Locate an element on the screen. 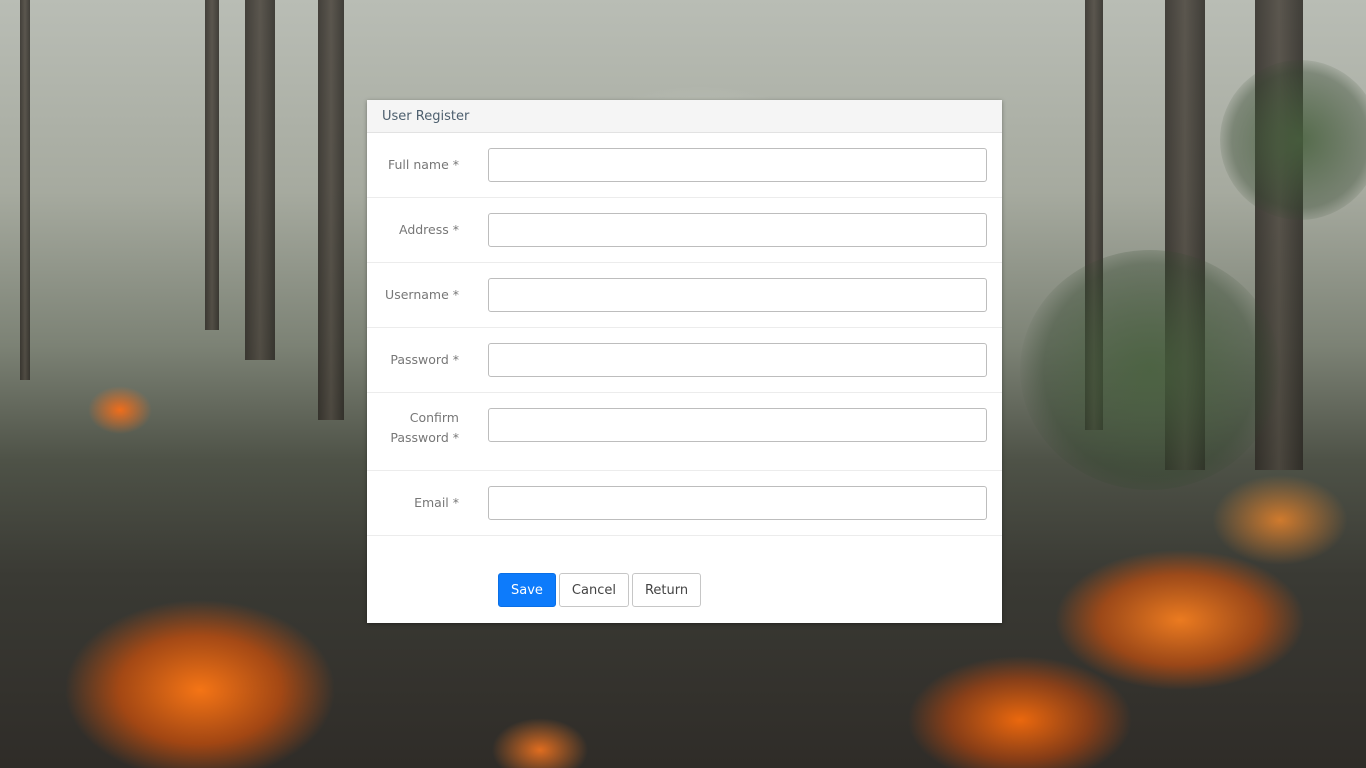 The width and height of the screenshot is (1366, 768). full-name-label: Full name * is located at coordinates (423, 164).